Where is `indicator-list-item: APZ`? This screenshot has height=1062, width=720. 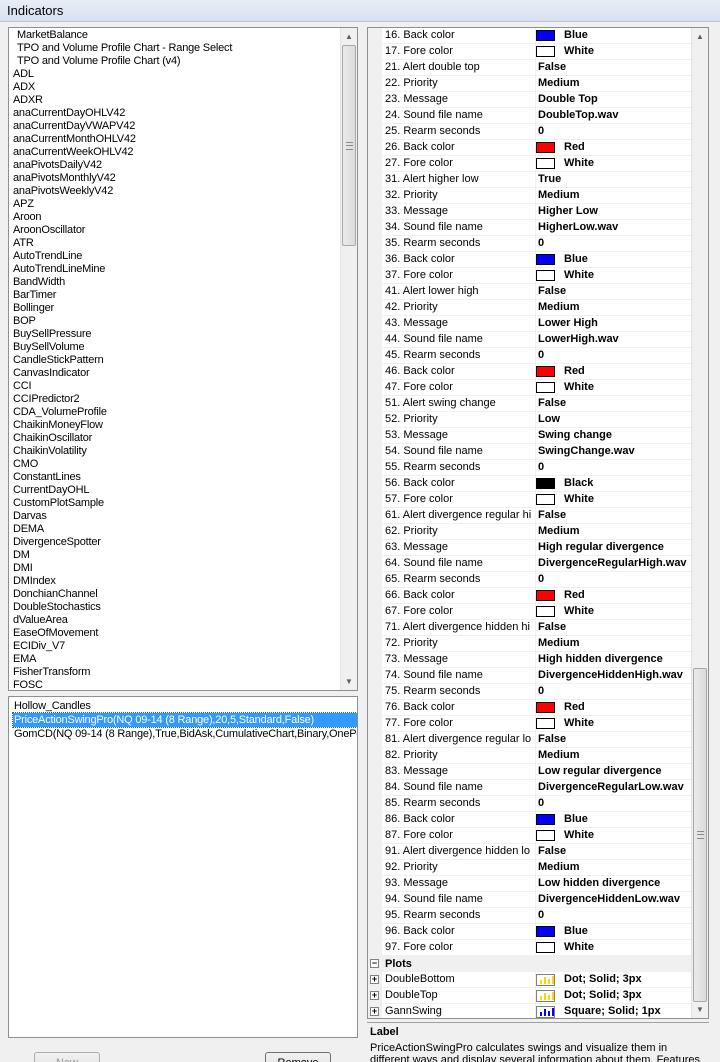 indicator-list-item: APZ is located at coordinates (176, 204).